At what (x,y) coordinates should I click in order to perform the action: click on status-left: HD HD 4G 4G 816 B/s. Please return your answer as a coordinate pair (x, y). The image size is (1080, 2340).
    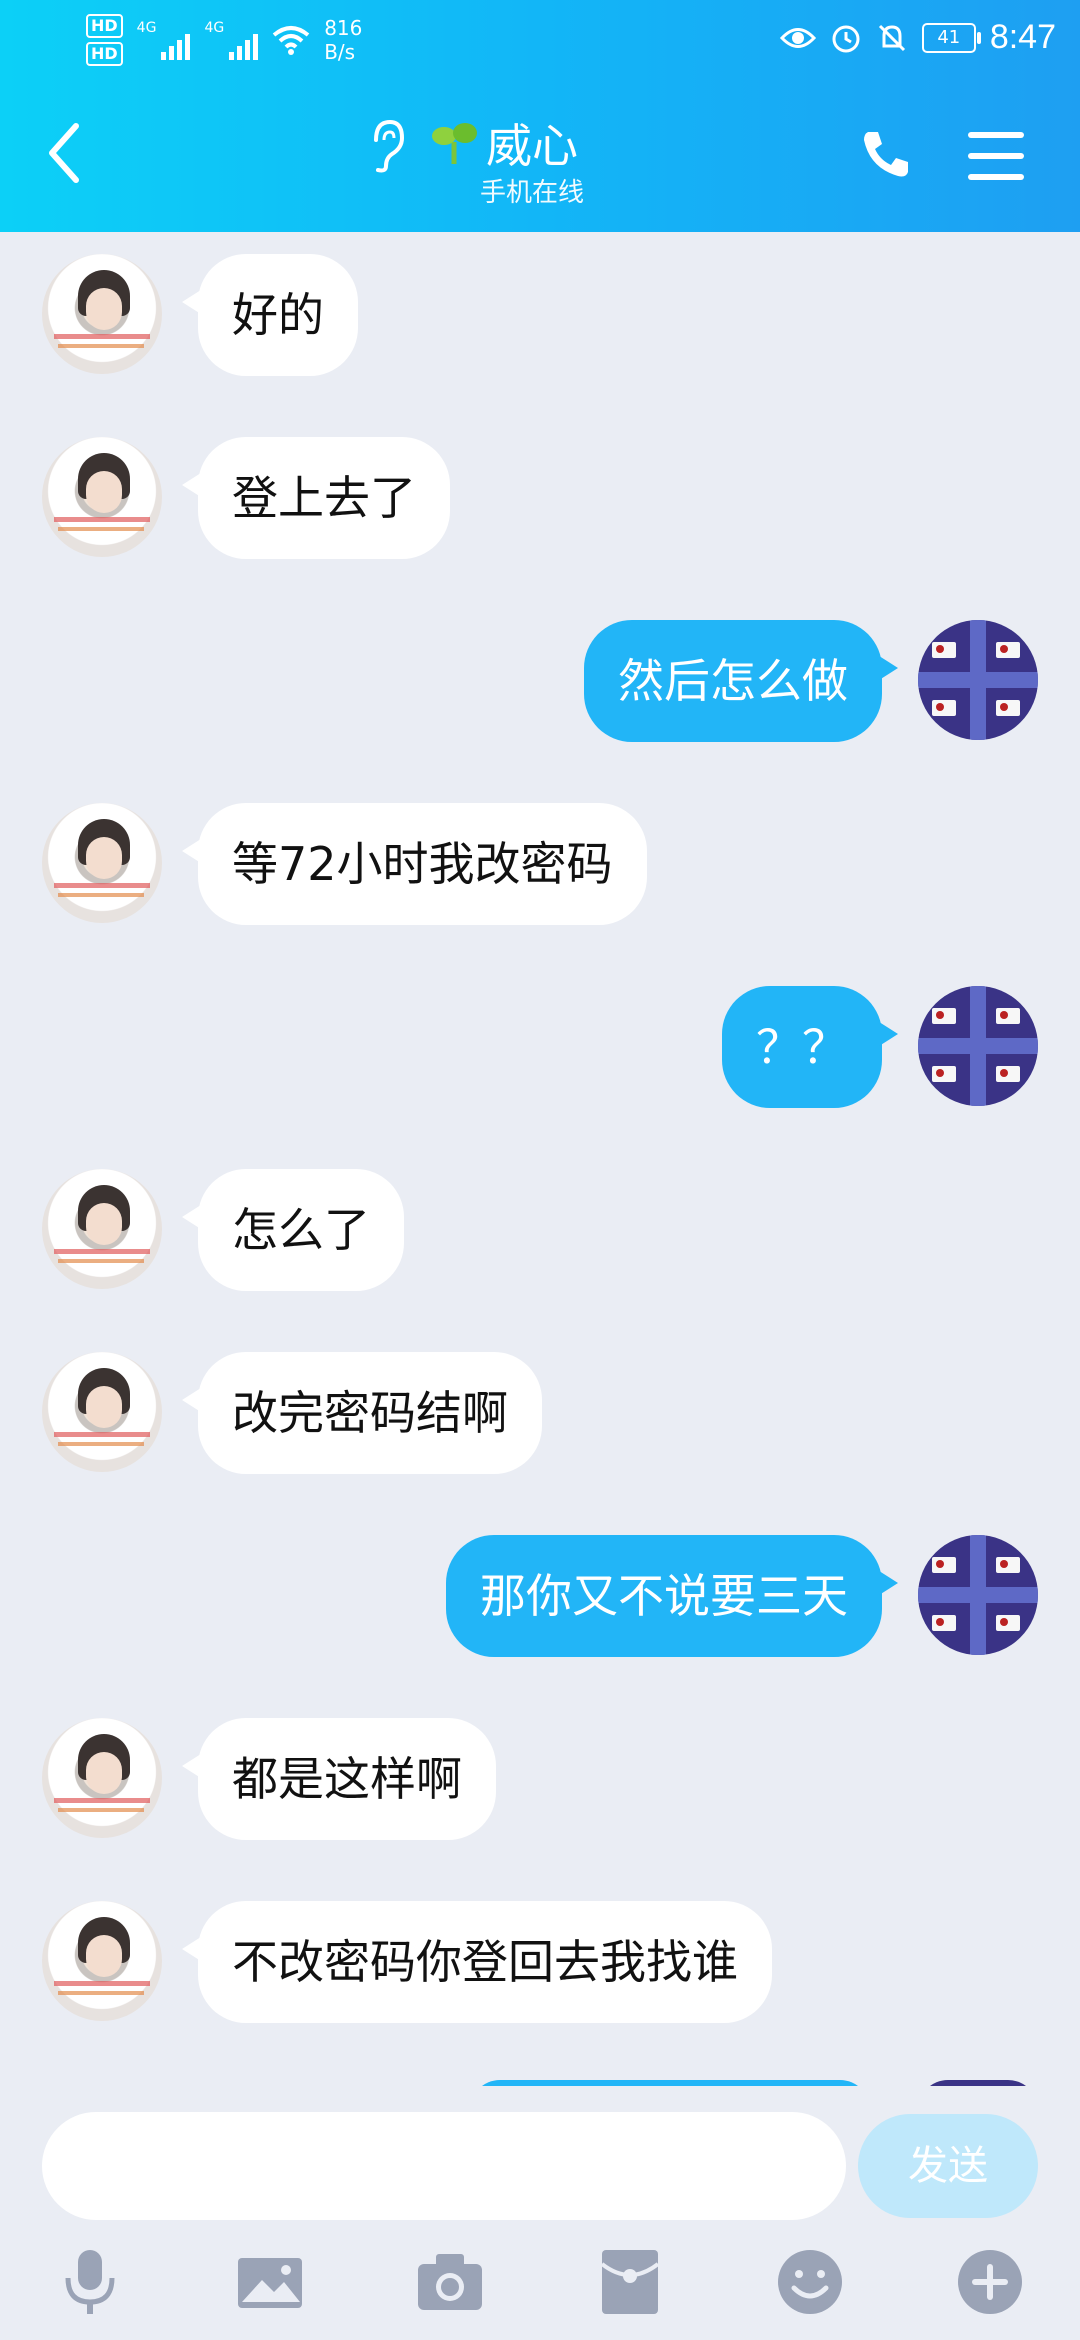
    Looking at the image, I should click on (224, 40).